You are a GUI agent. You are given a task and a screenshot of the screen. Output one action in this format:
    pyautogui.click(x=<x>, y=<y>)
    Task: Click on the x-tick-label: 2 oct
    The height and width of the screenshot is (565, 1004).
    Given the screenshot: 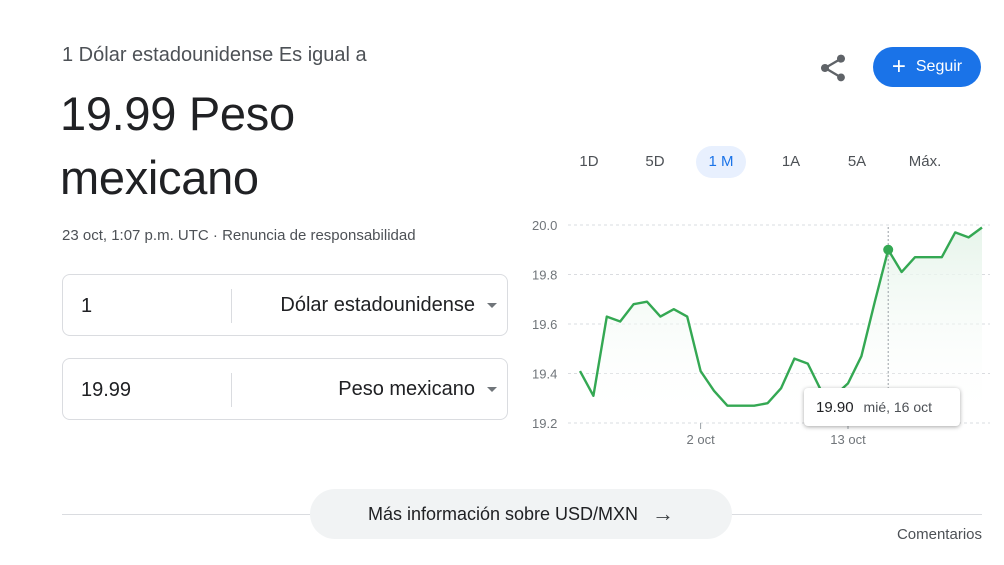 What is the action you would take?
    pyautogui.click(x=701, y=439)
    